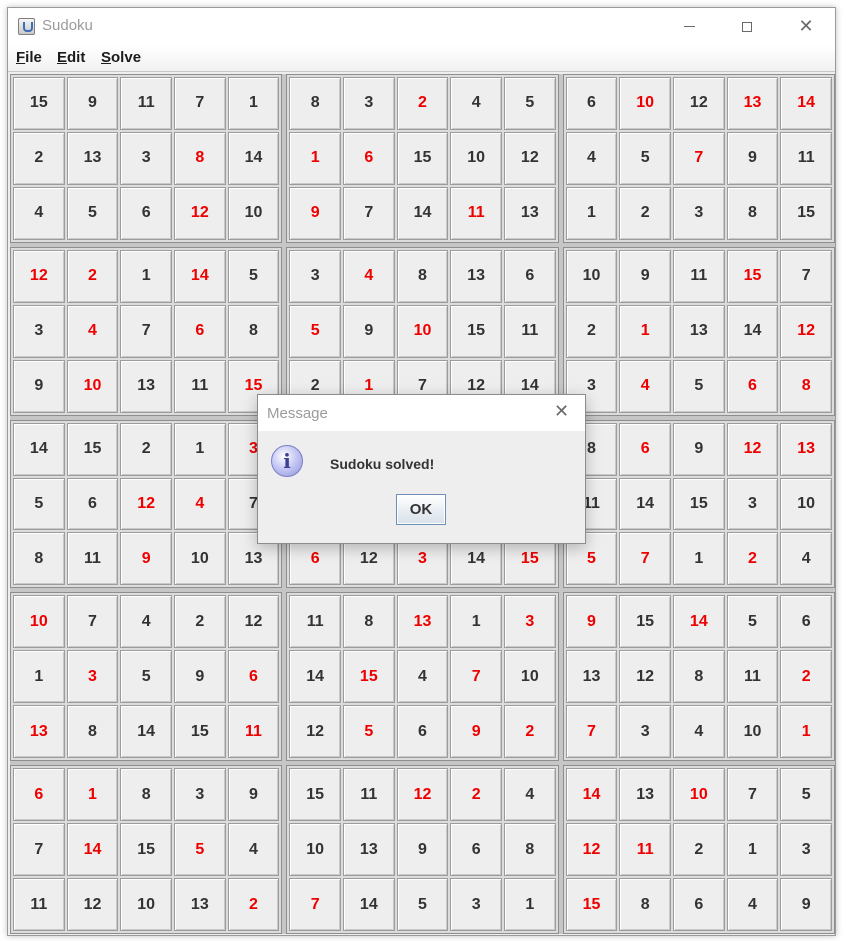 This screenshot has height=941, width=848. What do you see at coordinates (121, 57) in the screenshot?
I see `menu-solve: Solve` at bounding box center [121, 57].